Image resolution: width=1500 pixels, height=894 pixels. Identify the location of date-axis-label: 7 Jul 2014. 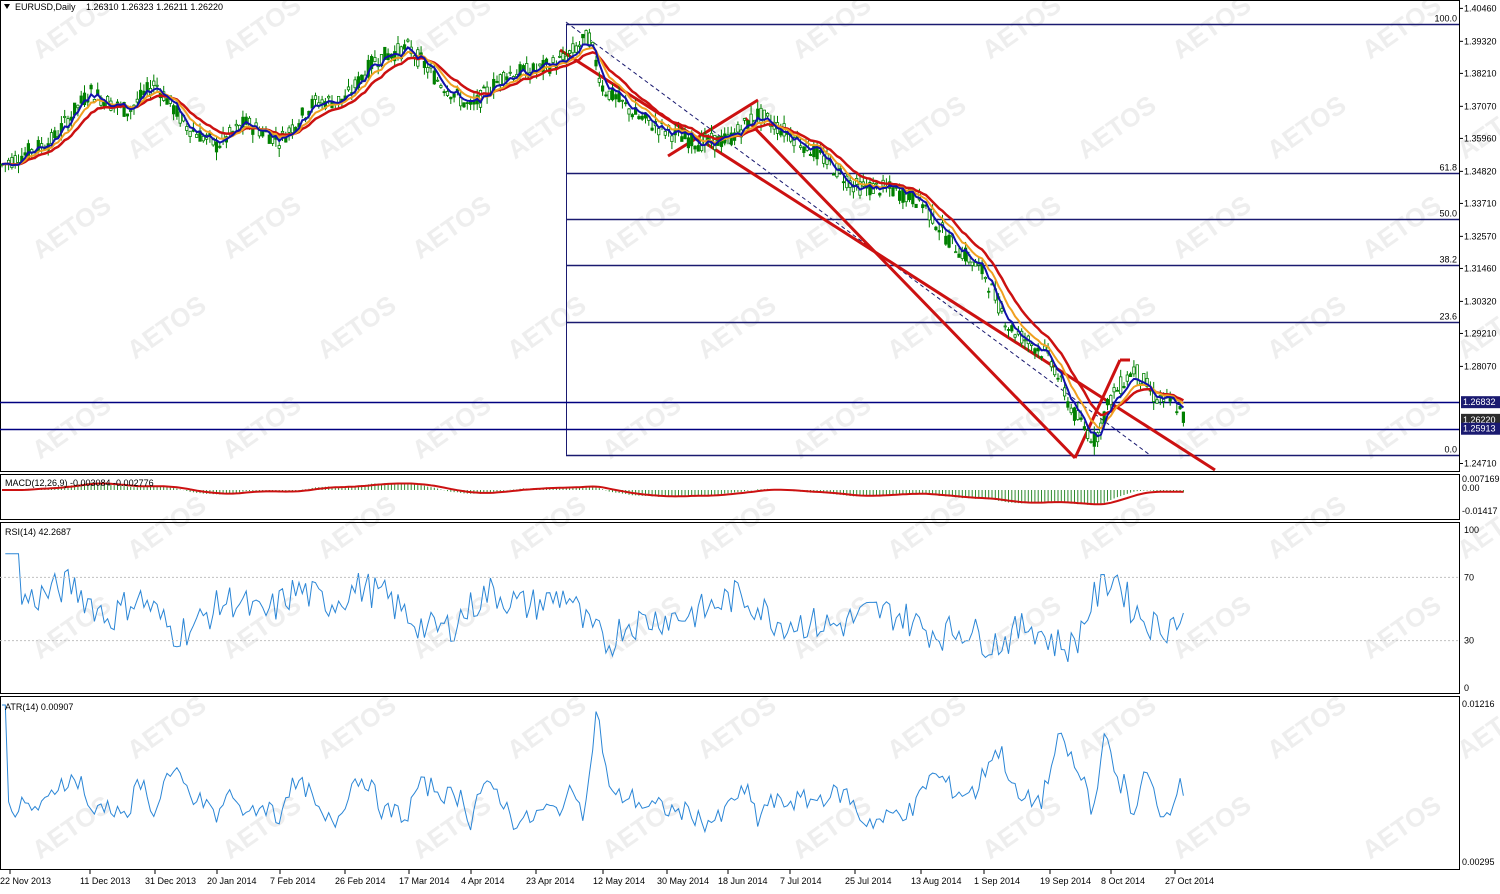
(801, 881).